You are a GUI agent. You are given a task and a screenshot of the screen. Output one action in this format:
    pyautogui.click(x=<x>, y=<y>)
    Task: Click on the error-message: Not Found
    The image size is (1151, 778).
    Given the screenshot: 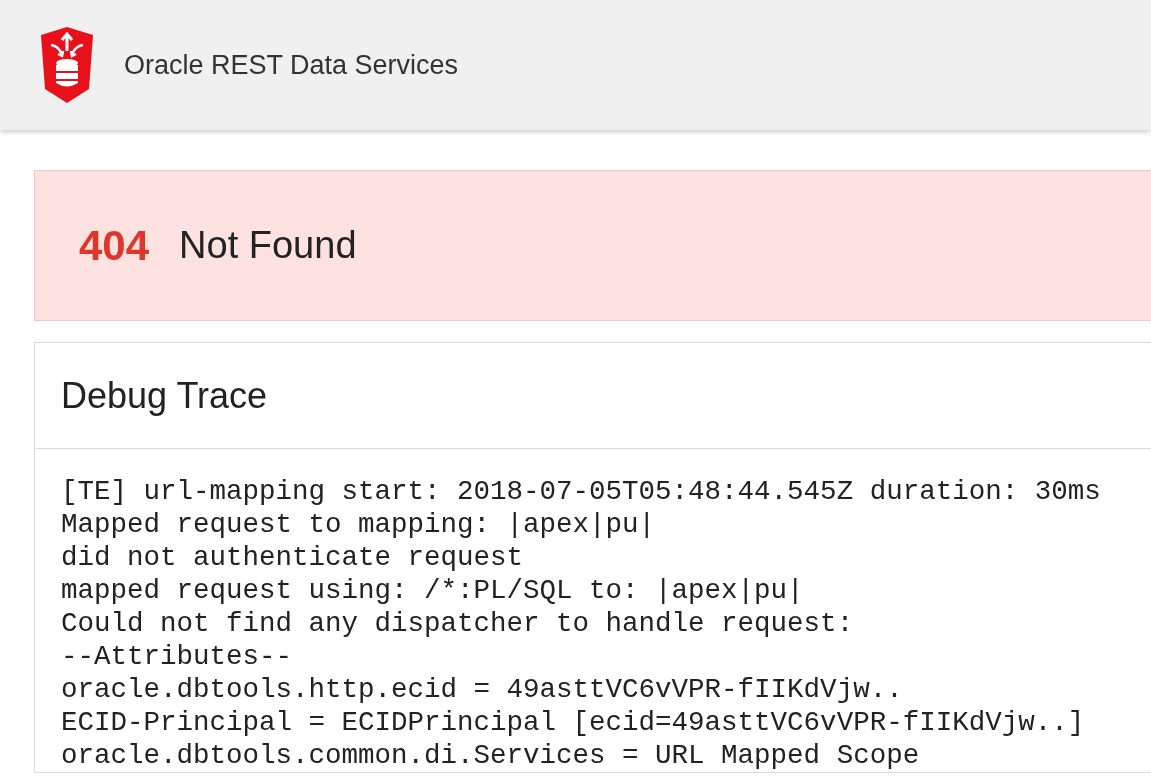 What is the action you would take?
    pyautogui.click(x=268, y=245)
    